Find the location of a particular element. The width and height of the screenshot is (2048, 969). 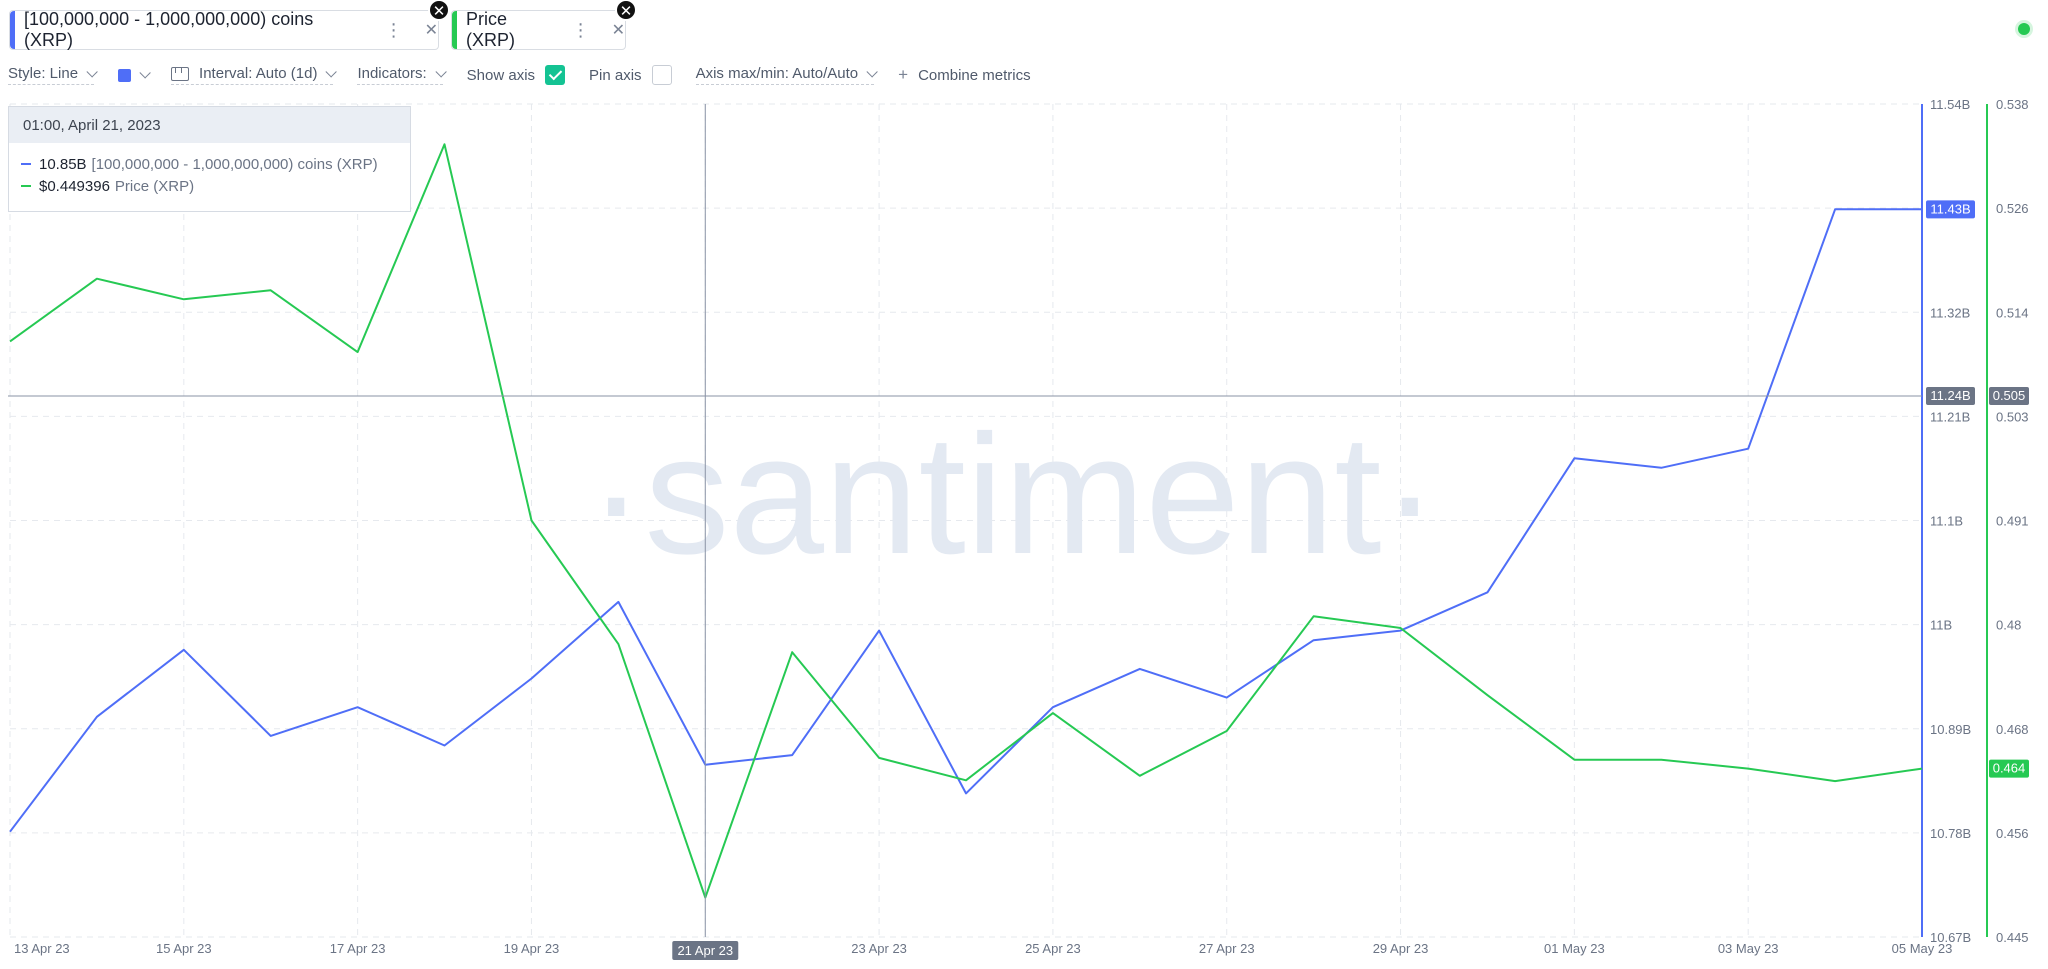

y-tick-label-price: 0.48 is located at coordinates (2008, 625).